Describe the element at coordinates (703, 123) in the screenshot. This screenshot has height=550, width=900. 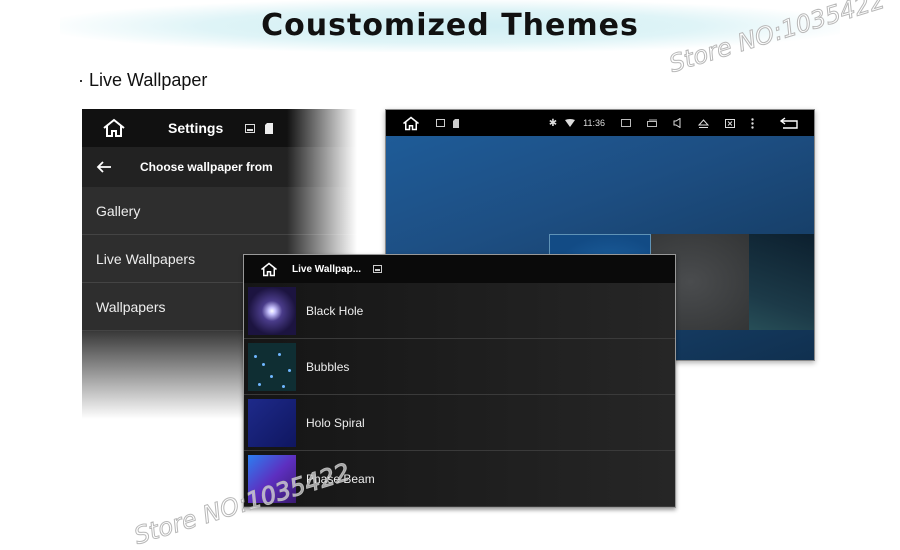
I see `eject-icon` at that location.